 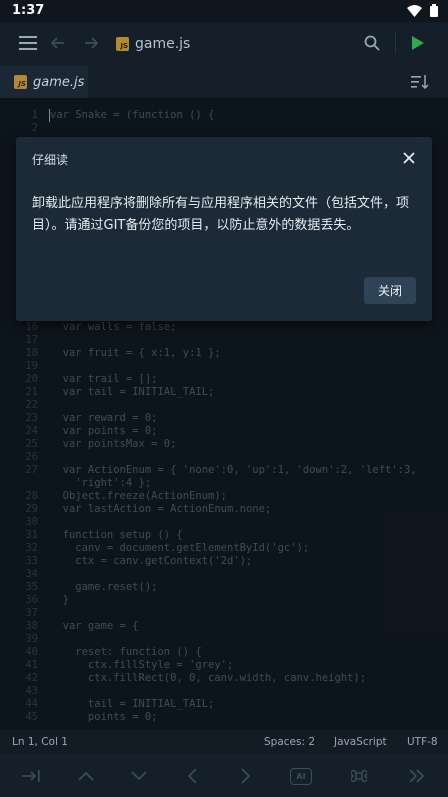 I want to click on battery-icon, so click(x=434, y=10).